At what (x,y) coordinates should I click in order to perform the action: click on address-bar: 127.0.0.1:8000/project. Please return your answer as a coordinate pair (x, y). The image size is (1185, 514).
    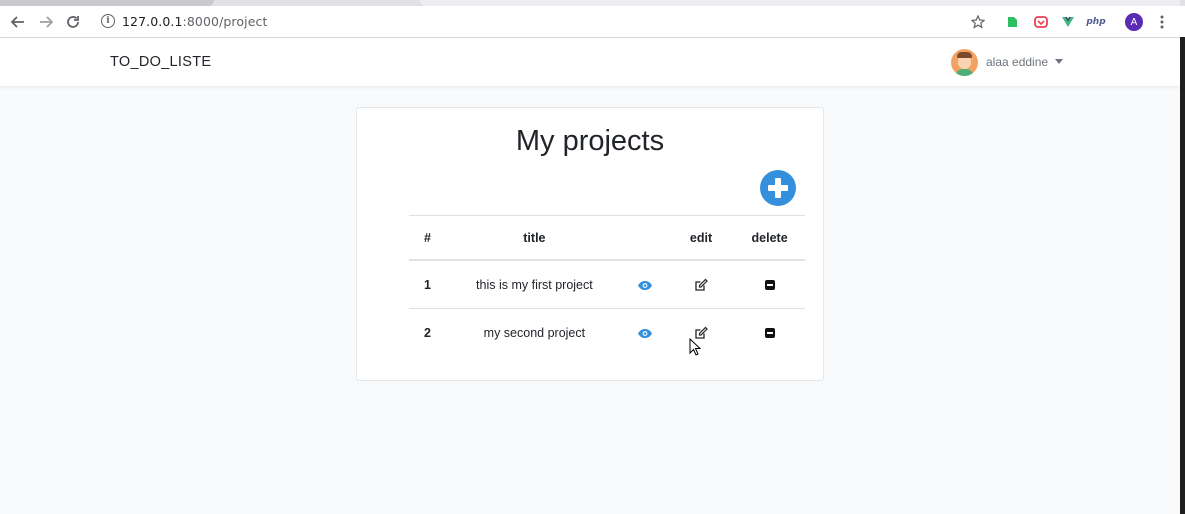
    Looking at the image, I should click on (194, 21).